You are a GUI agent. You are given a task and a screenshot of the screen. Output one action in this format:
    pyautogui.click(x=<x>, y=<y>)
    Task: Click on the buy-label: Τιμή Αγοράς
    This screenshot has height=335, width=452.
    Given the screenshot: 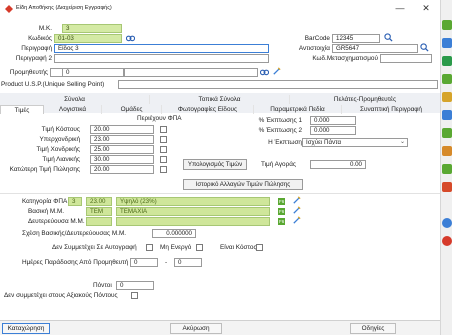 What is the action you would take?
    pyautogui.click(x=278, y=164)
    